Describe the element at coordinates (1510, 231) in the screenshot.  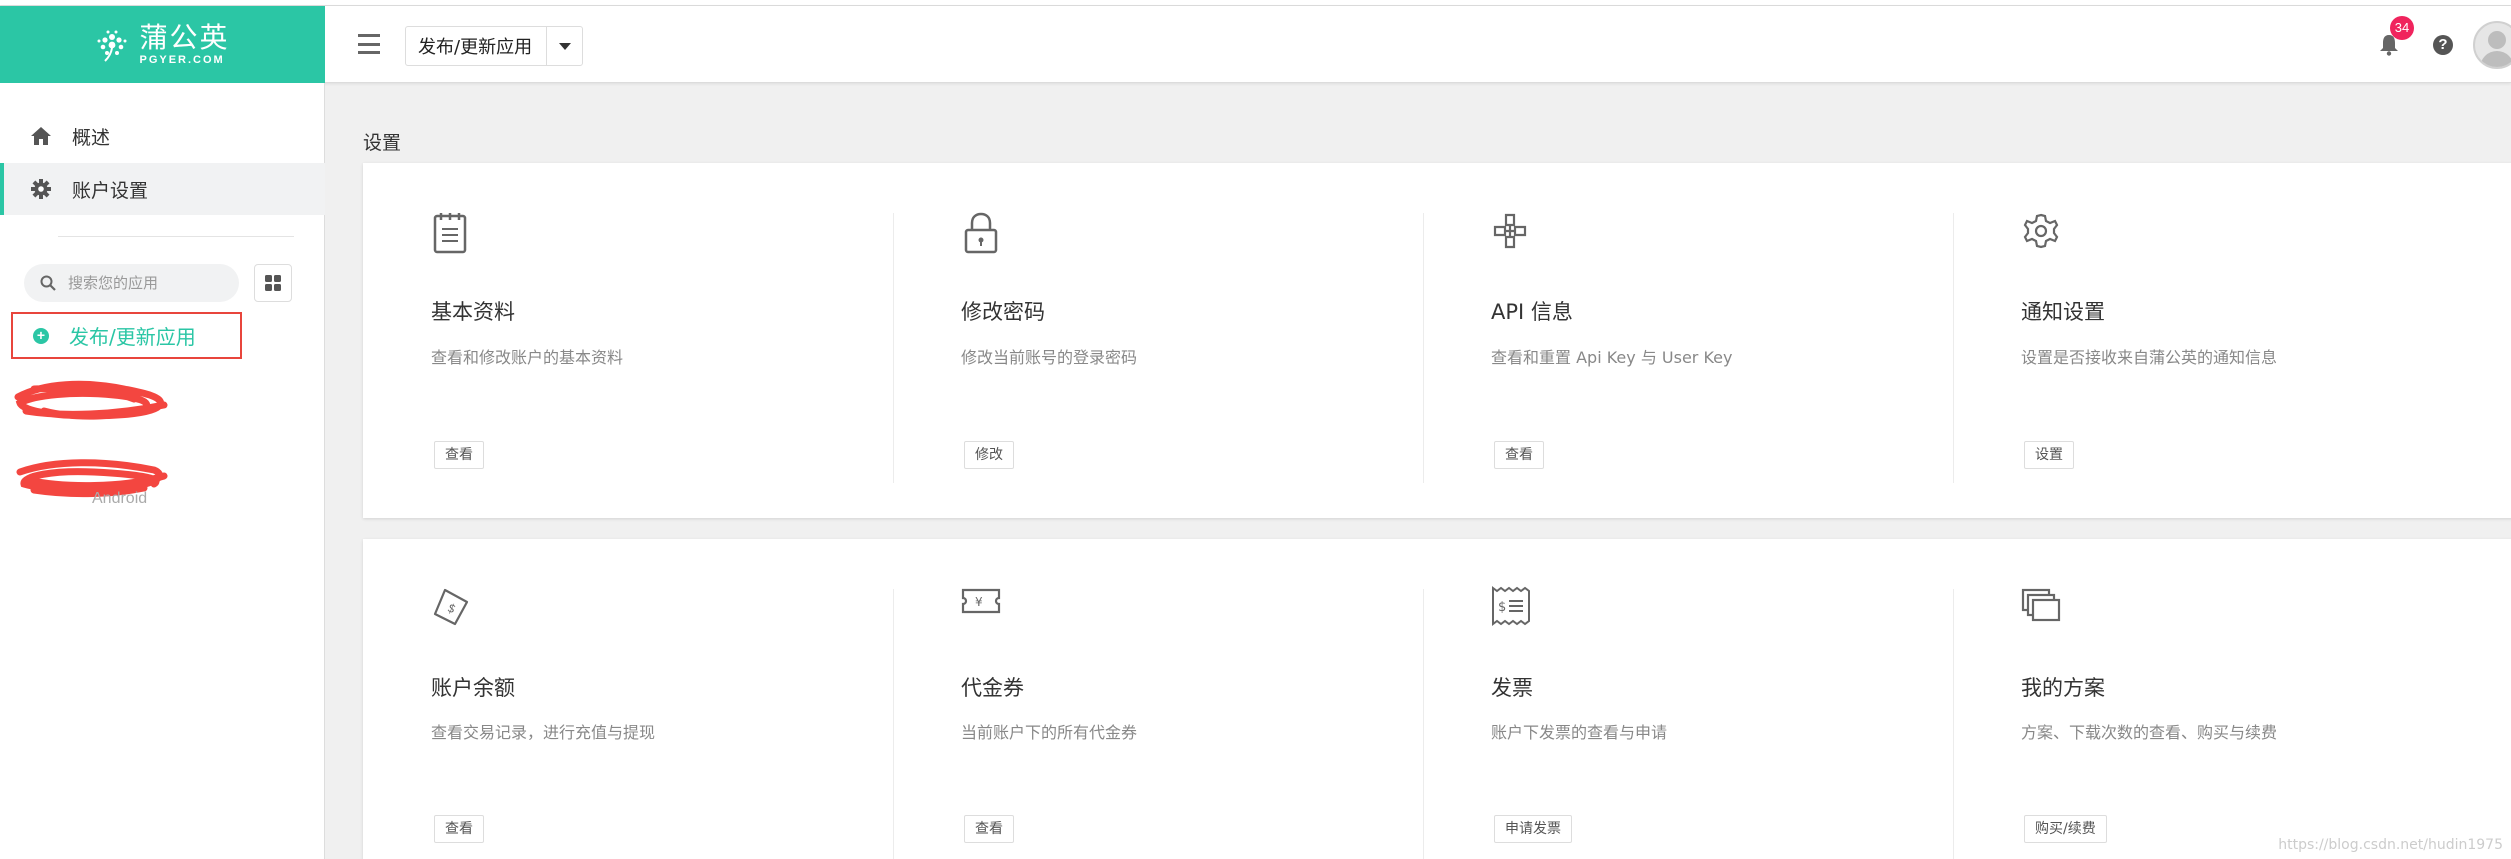
I see `api-icon` at that location.